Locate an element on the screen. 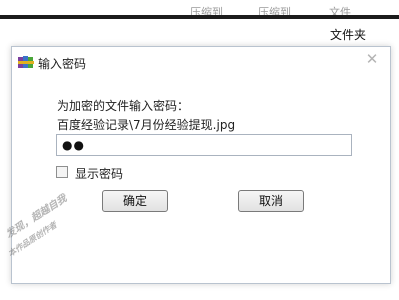  password-input: ●● is located at coordinates (204, 145).